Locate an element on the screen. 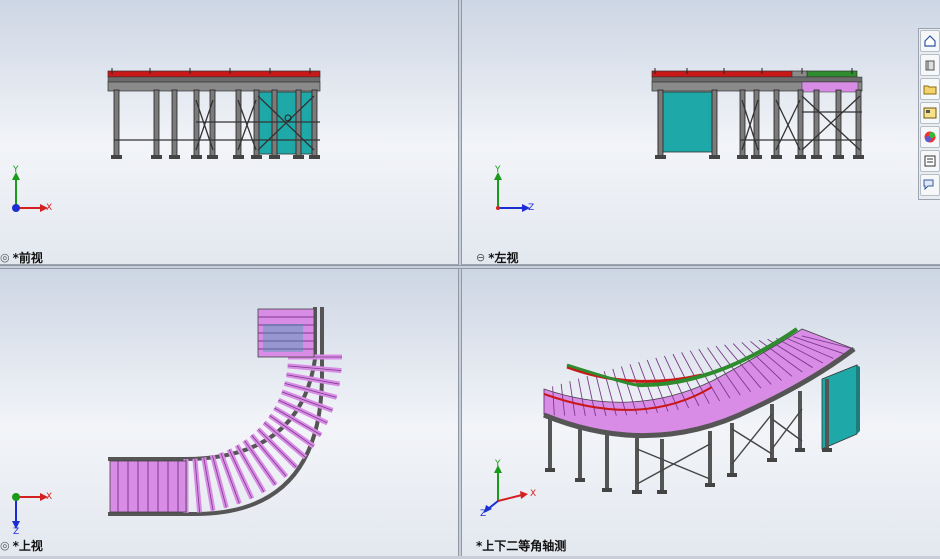  viewport-label-iso: *上下二等角轴测 is located at coordinates (521, 545).